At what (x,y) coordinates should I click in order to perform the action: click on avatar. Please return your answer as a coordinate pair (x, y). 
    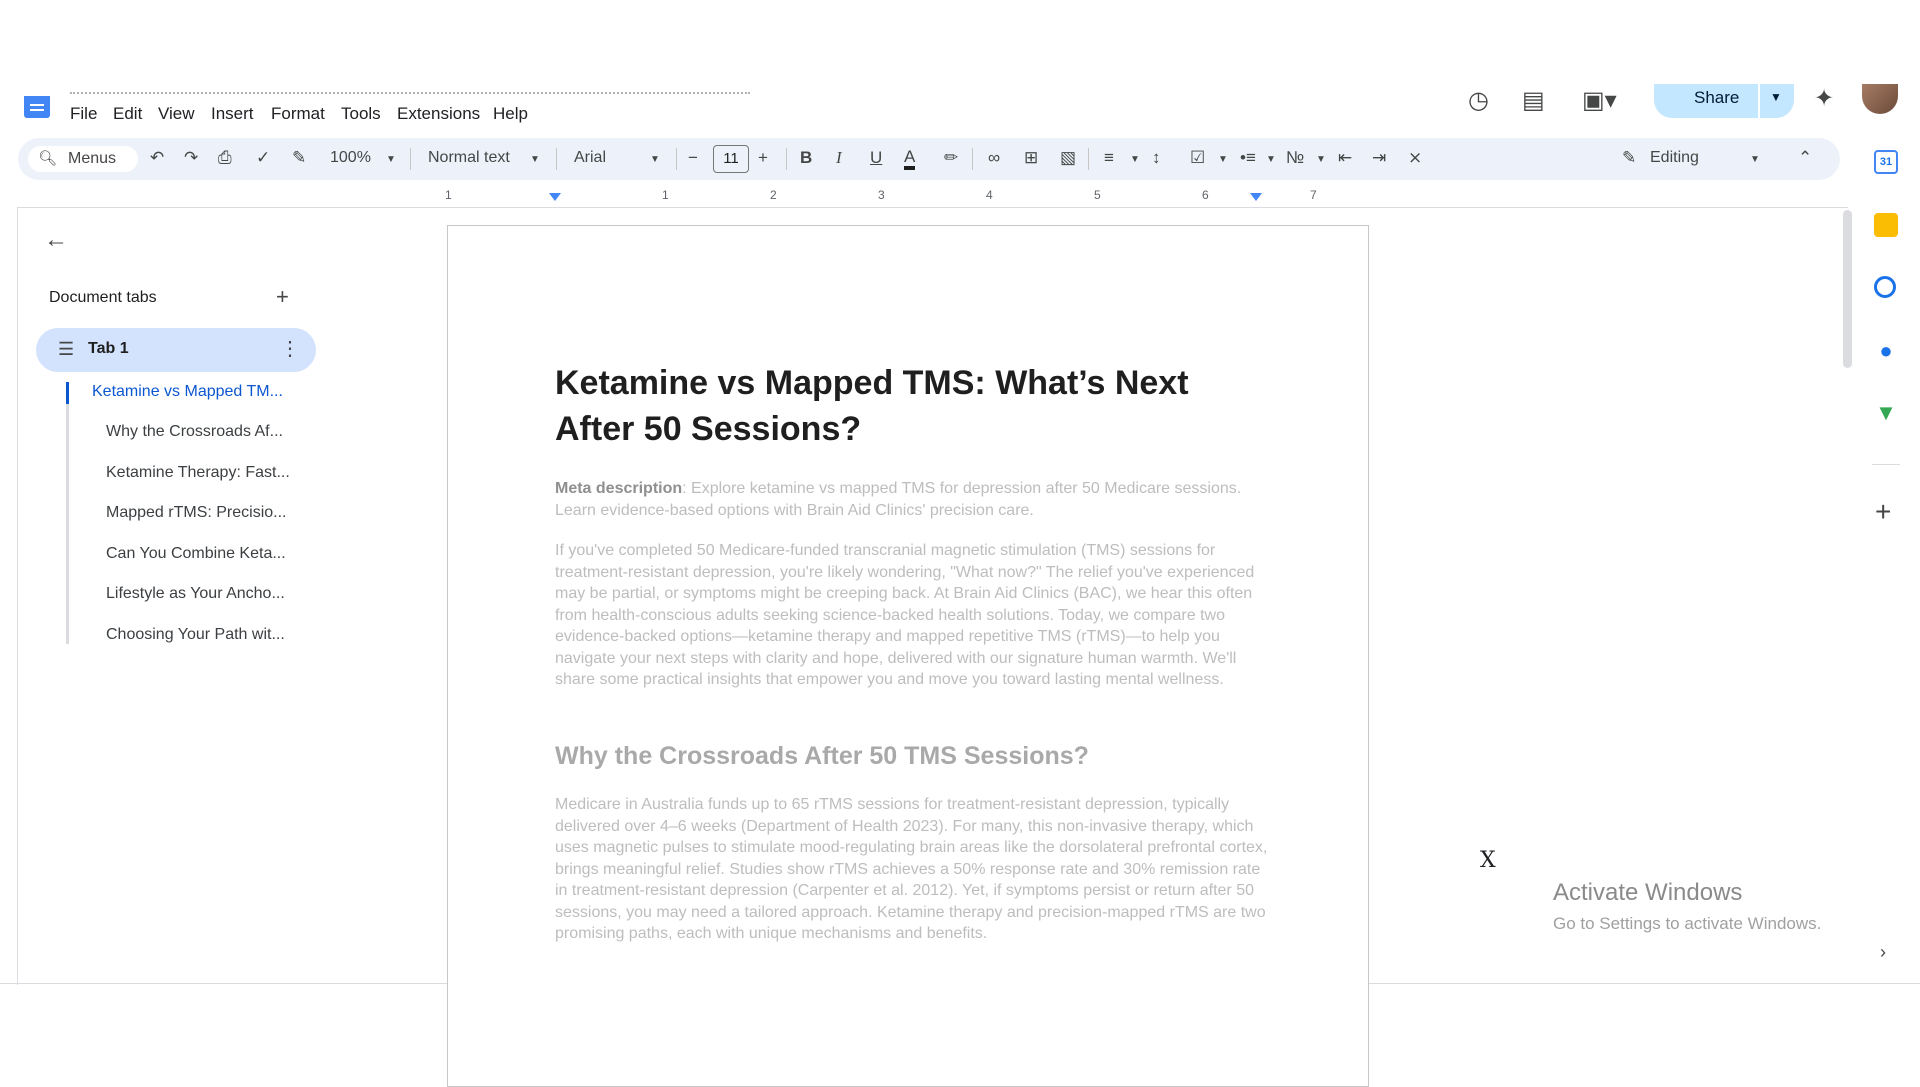
    Looking at the image, I should click on (1880, 99).